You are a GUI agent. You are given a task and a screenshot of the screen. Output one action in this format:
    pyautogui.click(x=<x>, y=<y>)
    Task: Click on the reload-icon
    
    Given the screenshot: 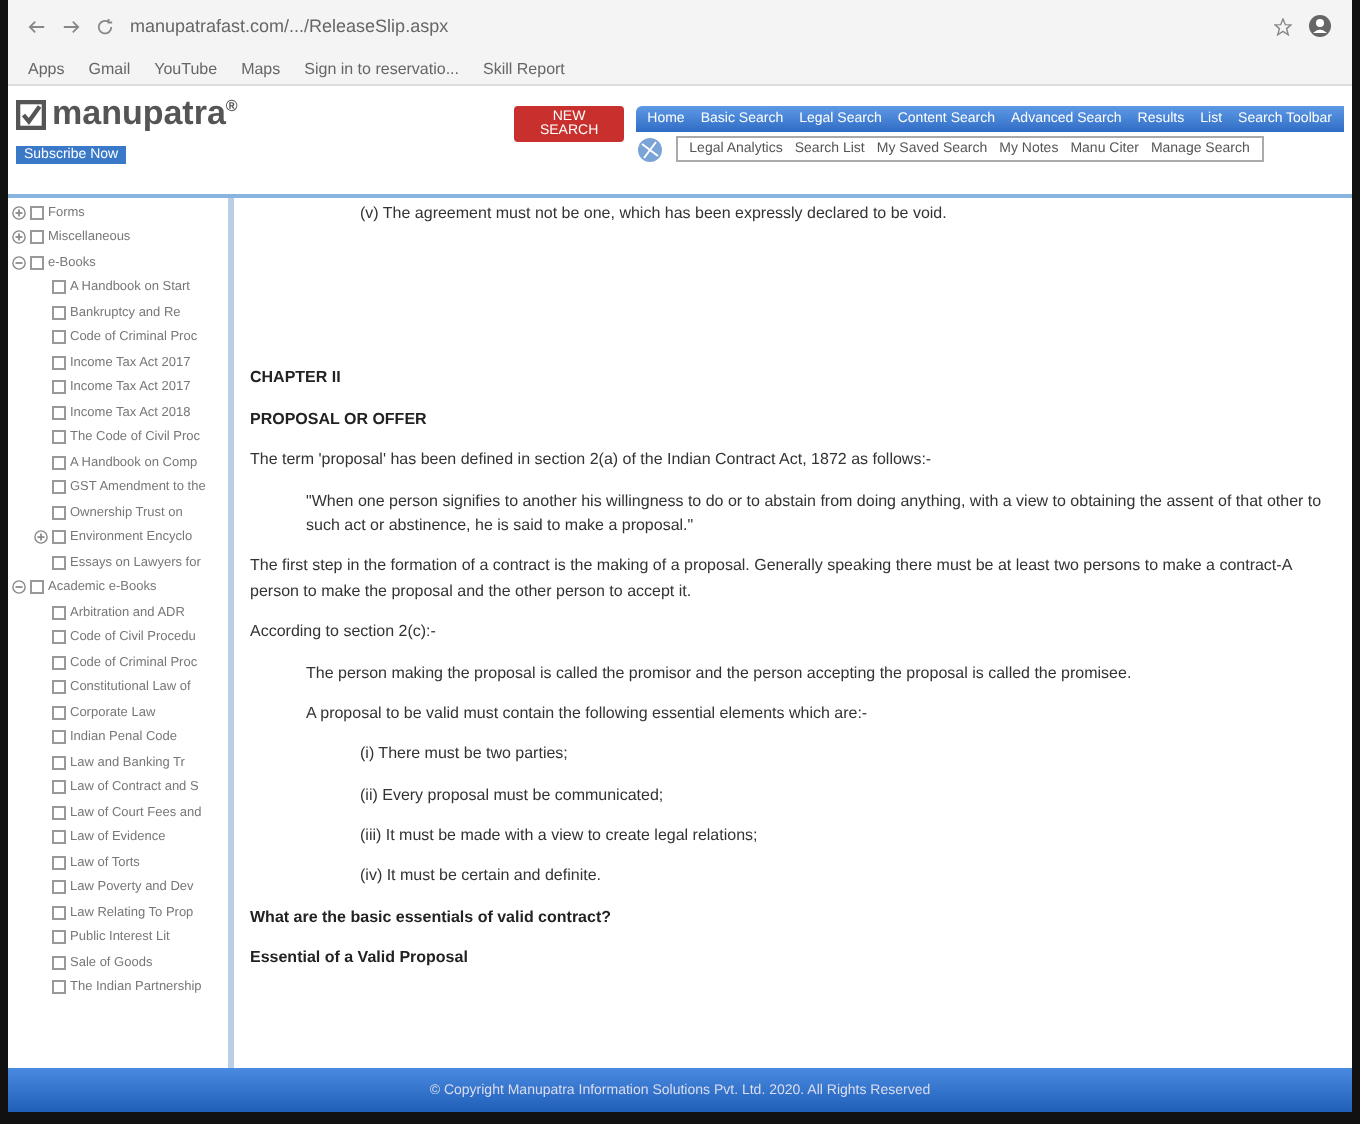 What is the action you would take?
    pyautogui.click(x=105, y=26)
    